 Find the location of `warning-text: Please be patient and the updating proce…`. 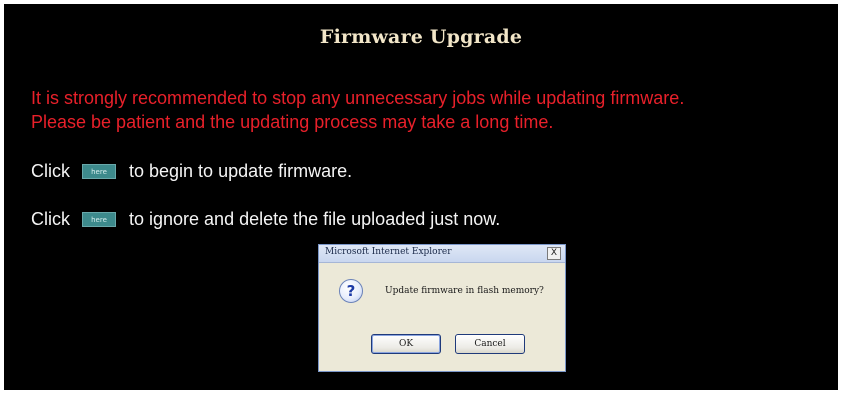

warning-text: Please be patient and the updating proce… is located at coordinates (292, 122).